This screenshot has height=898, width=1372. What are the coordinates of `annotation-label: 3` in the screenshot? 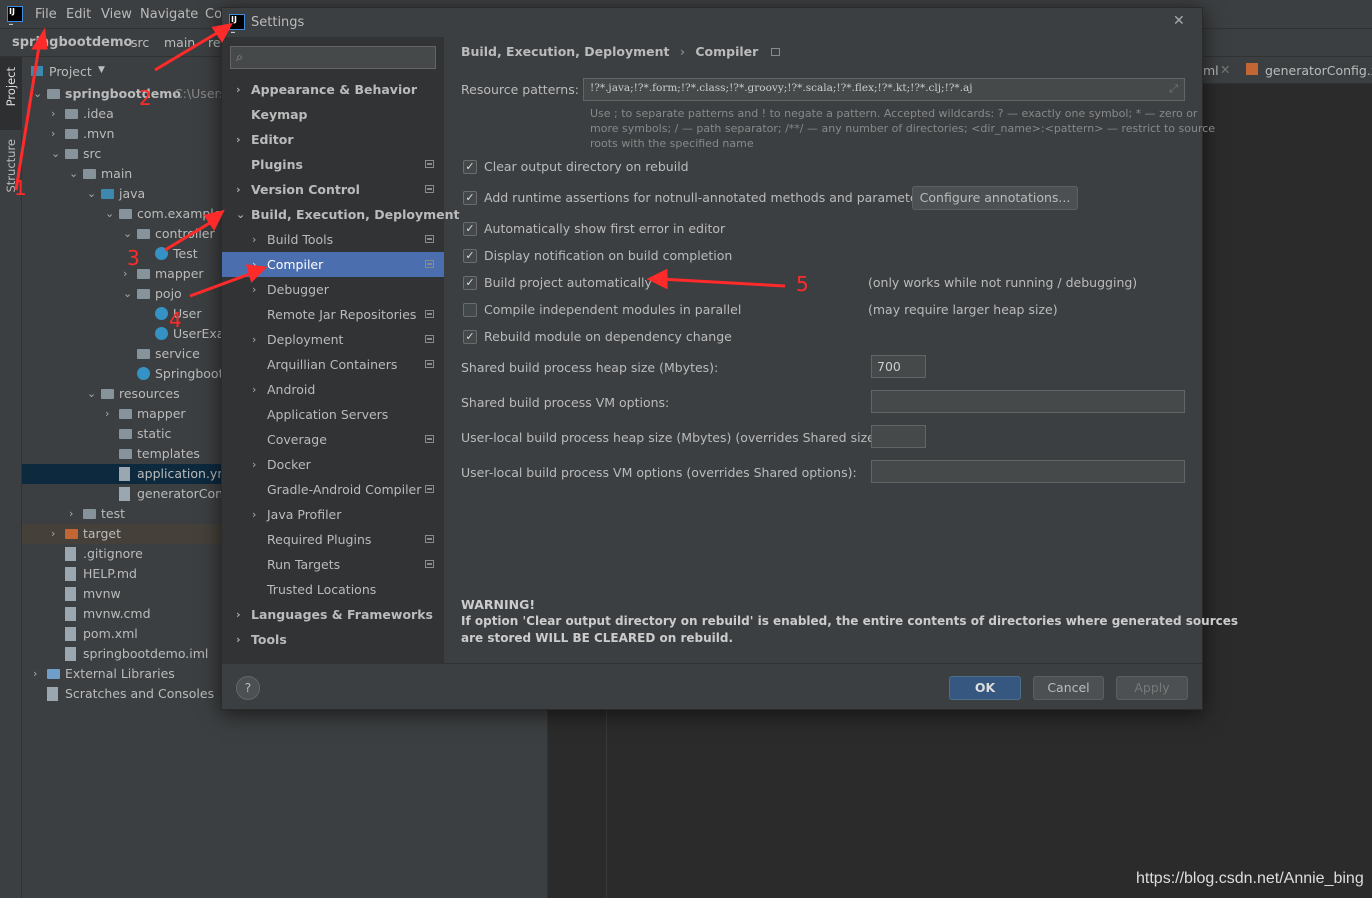 It's located at (133, 258).